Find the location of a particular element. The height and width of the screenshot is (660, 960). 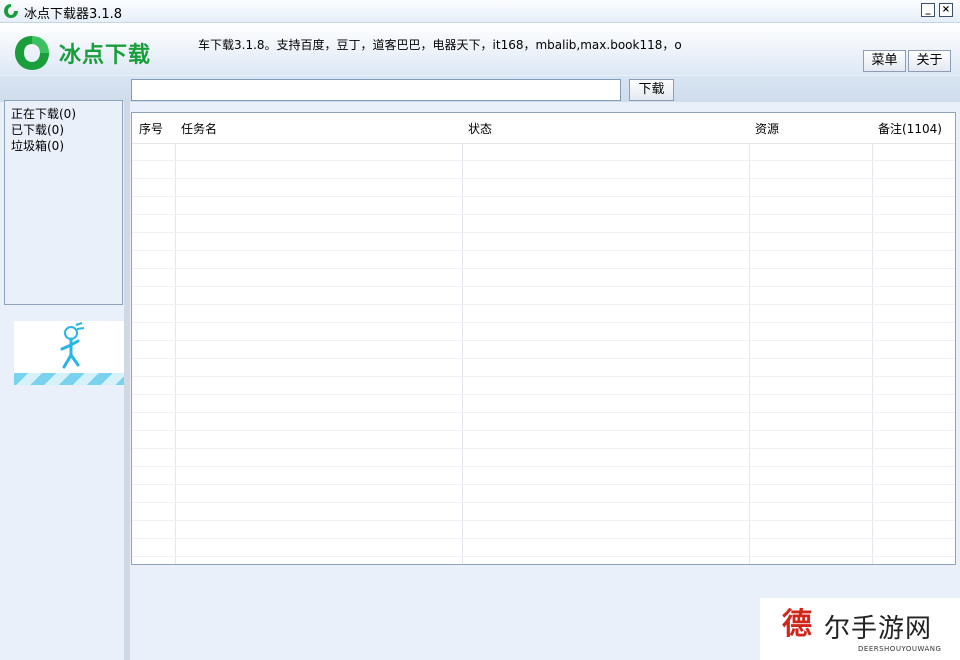

category-downloaded: 已下载(0) is located at coordinates (37, 129).